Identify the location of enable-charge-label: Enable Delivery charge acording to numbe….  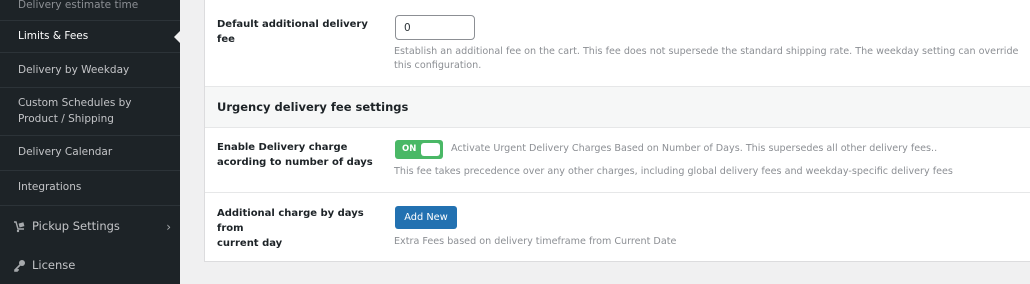
(297, 155).